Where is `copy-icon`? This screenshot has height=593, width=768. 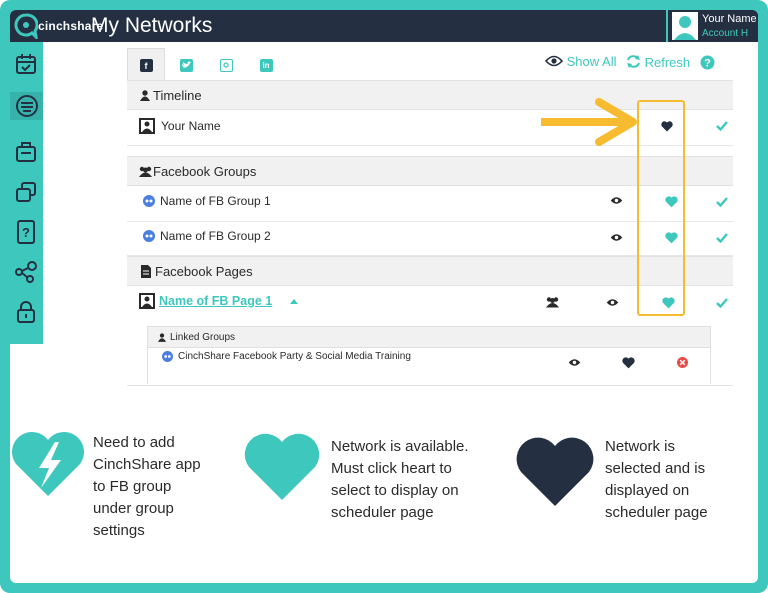 copy-icon is located at coordinates (26, 192).